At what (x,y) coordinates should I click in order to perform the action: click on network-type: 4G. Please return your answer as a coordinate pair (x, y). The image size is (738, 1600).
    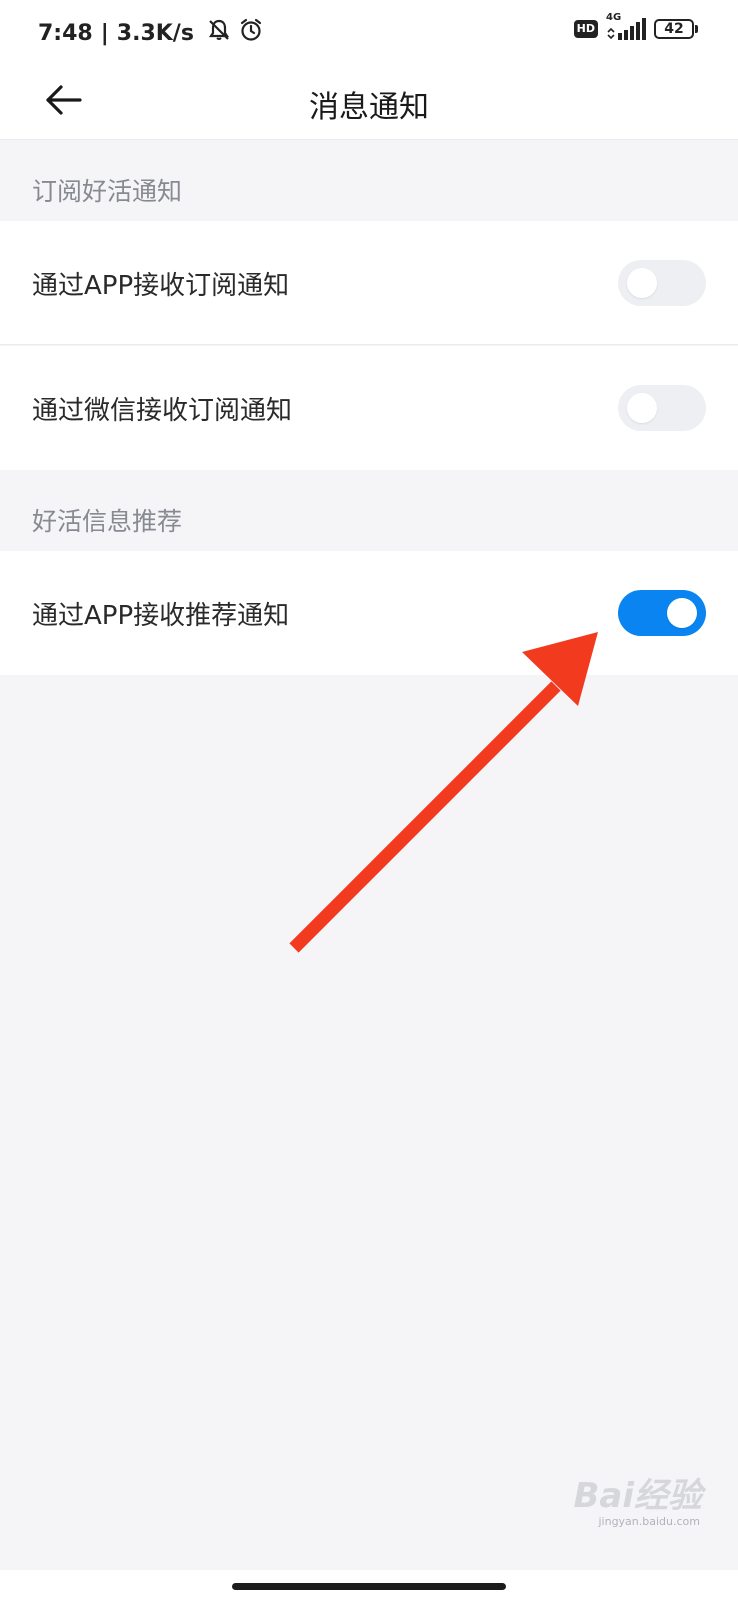
    Looking at the image, I should click on (614, 17).